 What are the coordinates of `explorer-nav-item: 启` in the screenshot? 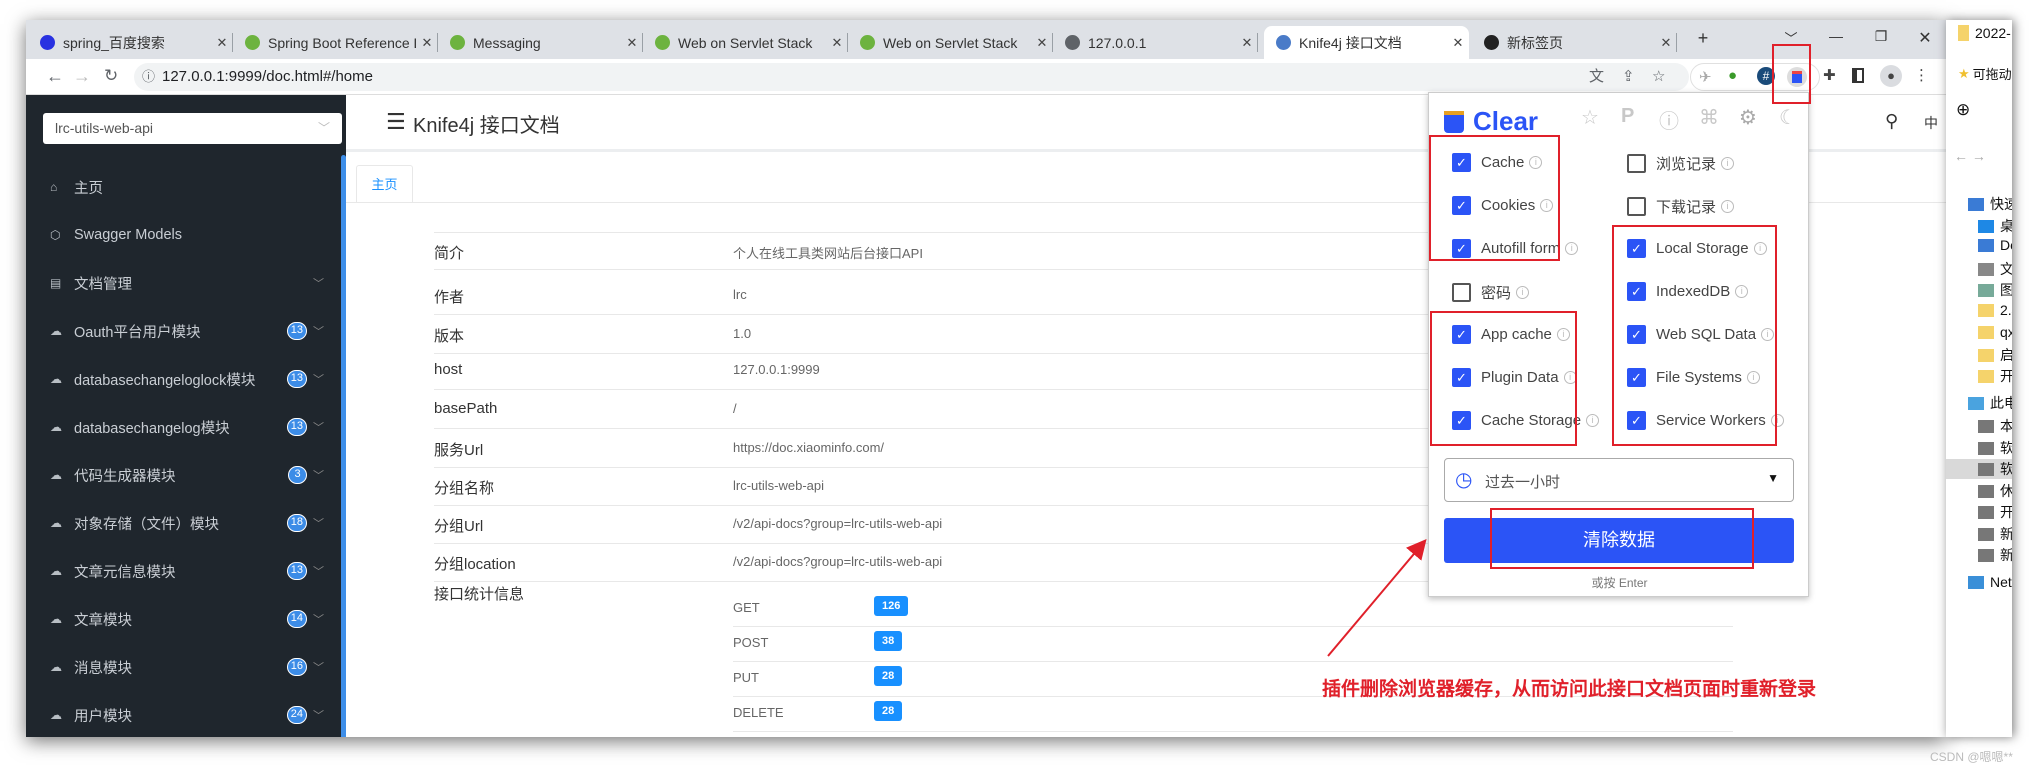 It's located at (1995, 355).